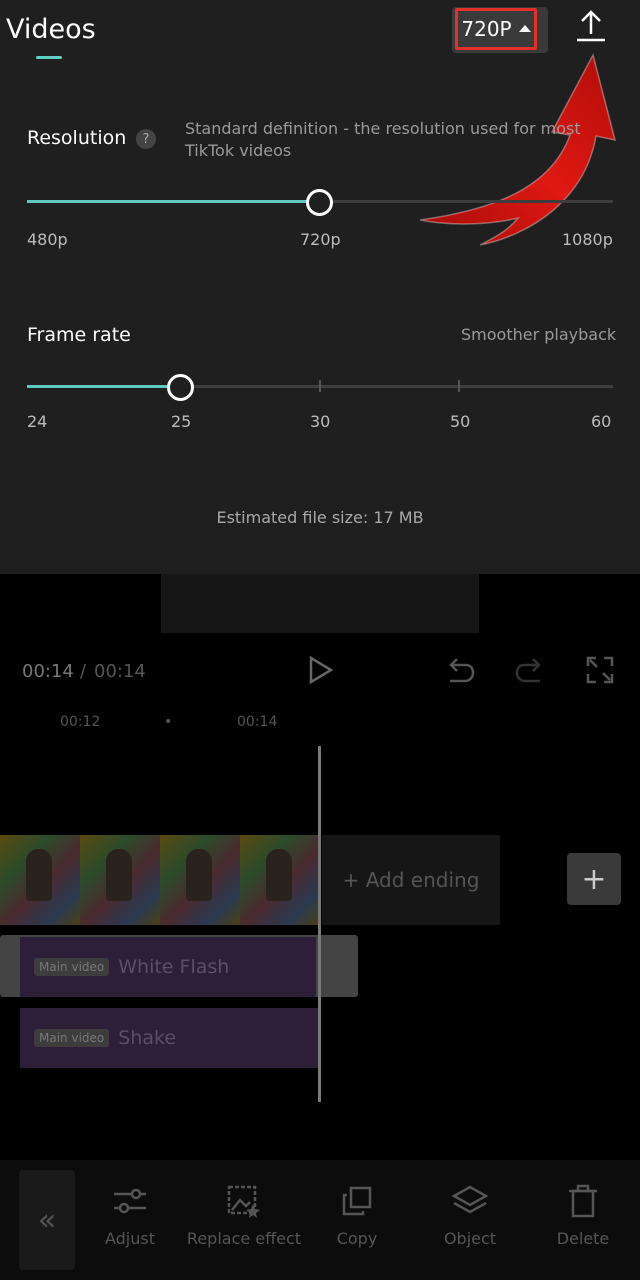 Image resolution: width=640 pixels, height=1280 pixels. I want to click on frame-rate-option-30: 30, so click(320, 421).